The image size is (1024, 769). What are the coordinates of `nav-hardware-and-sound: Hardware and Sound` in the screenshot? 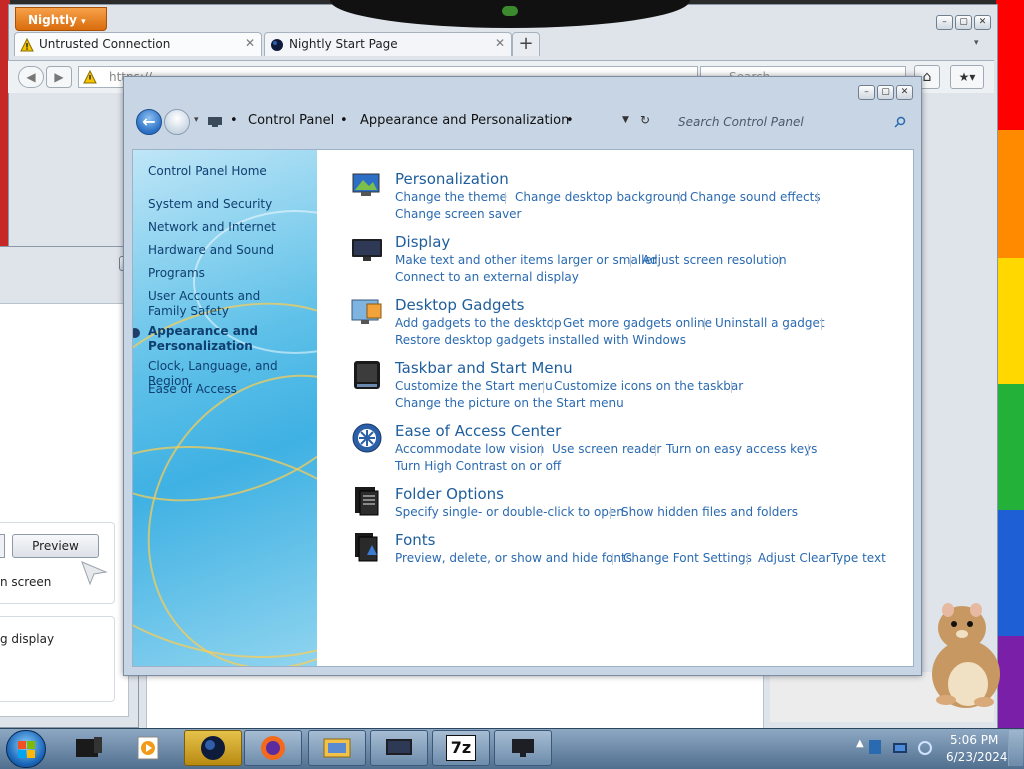 It's located at (211, 250).